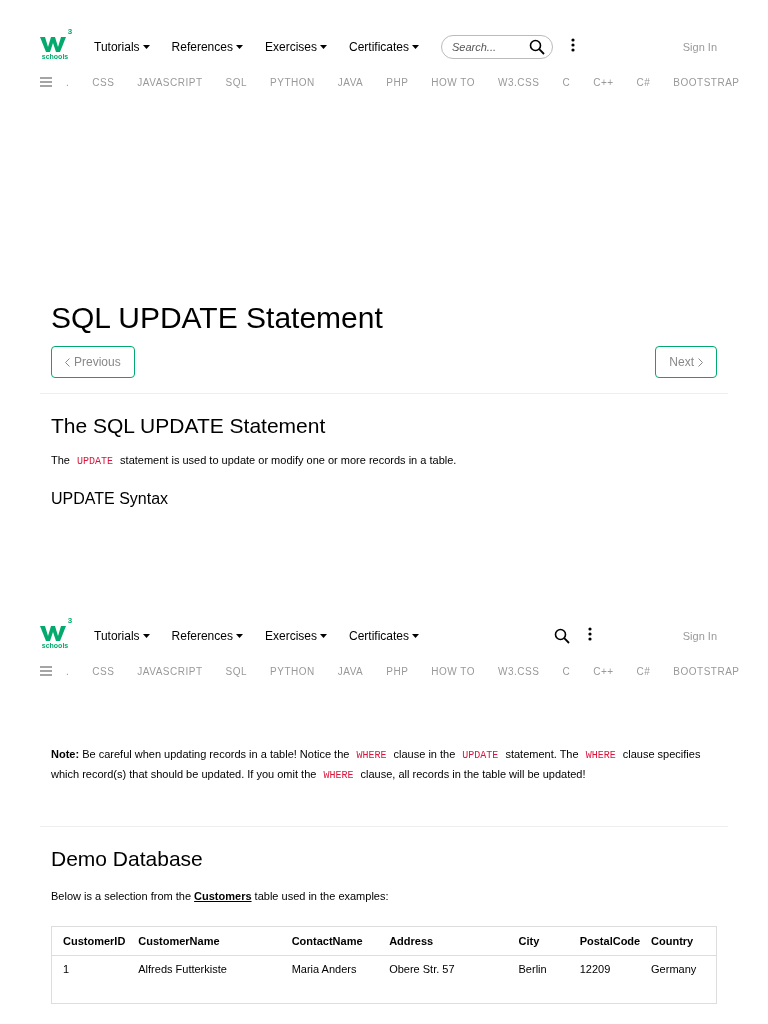 This screenshot has height=1024, width=768. I want to click on chevron-right-icon, so click(700, 362).